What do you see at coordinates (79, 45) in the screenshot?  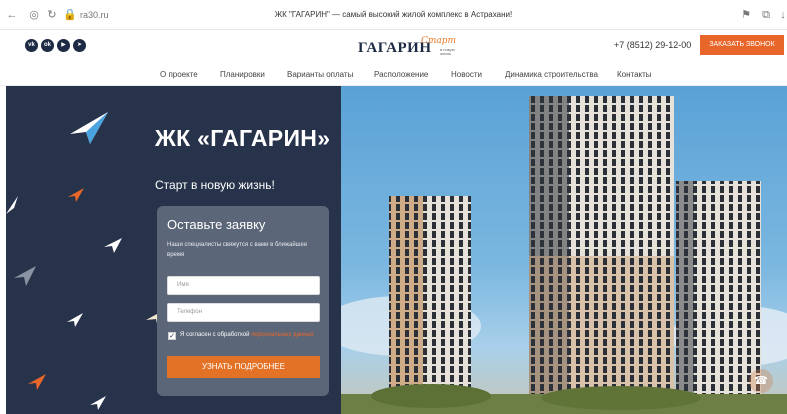 I see `telegram-icon: ➤` at bounding box center [79, 45].